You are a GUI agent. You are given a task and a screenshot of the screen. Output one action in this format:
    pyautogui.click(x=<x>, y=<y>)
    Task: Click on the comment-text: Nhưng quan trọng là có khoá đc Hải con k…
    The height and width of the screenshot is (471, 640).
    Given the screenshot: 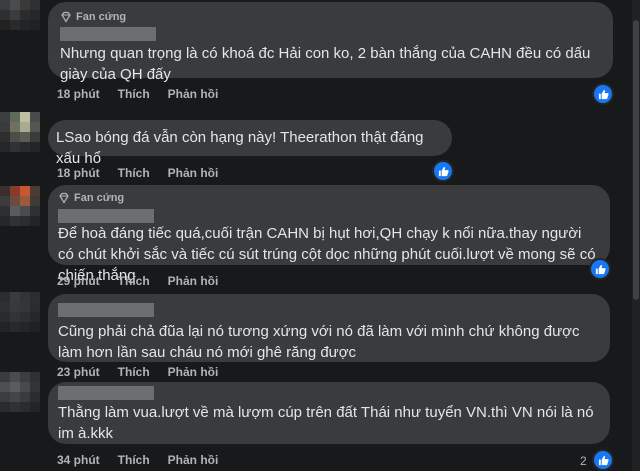 What is the action you would take?
    pyautogui.click(x=325, y=64)
    